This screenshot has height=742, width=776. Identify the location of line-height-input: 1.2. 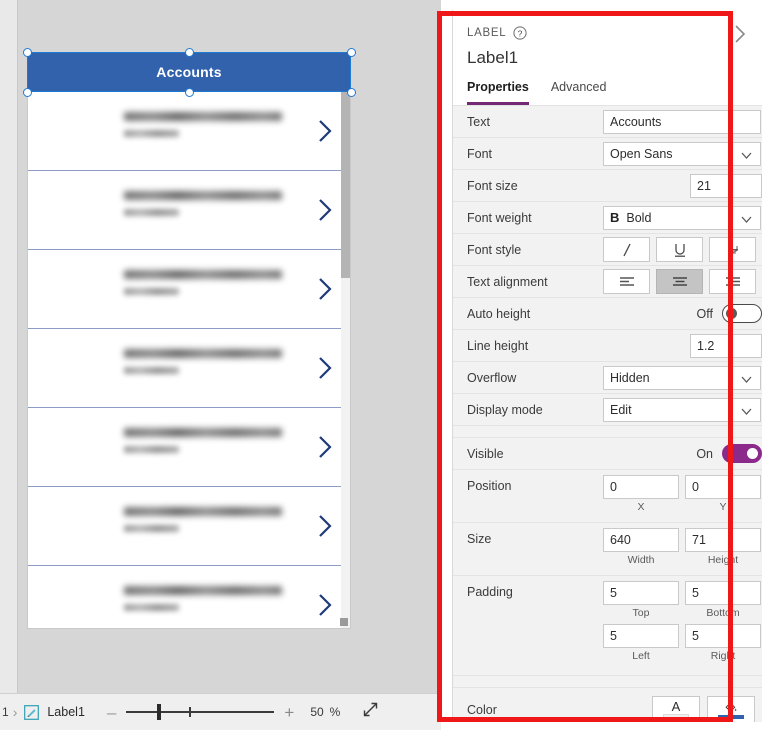
(726, 345).